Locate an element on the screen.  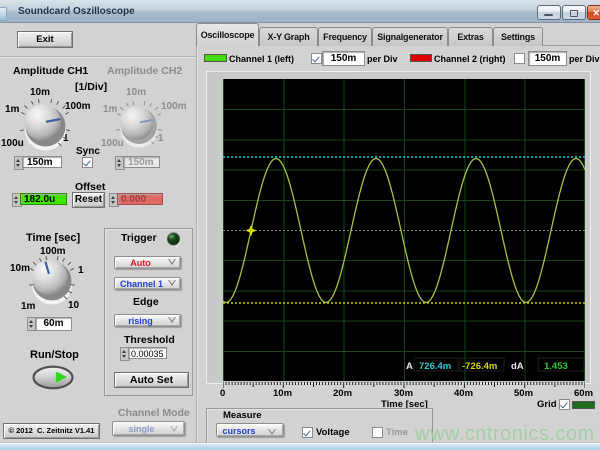
svg-text: A is located at coordinates (409, 366).